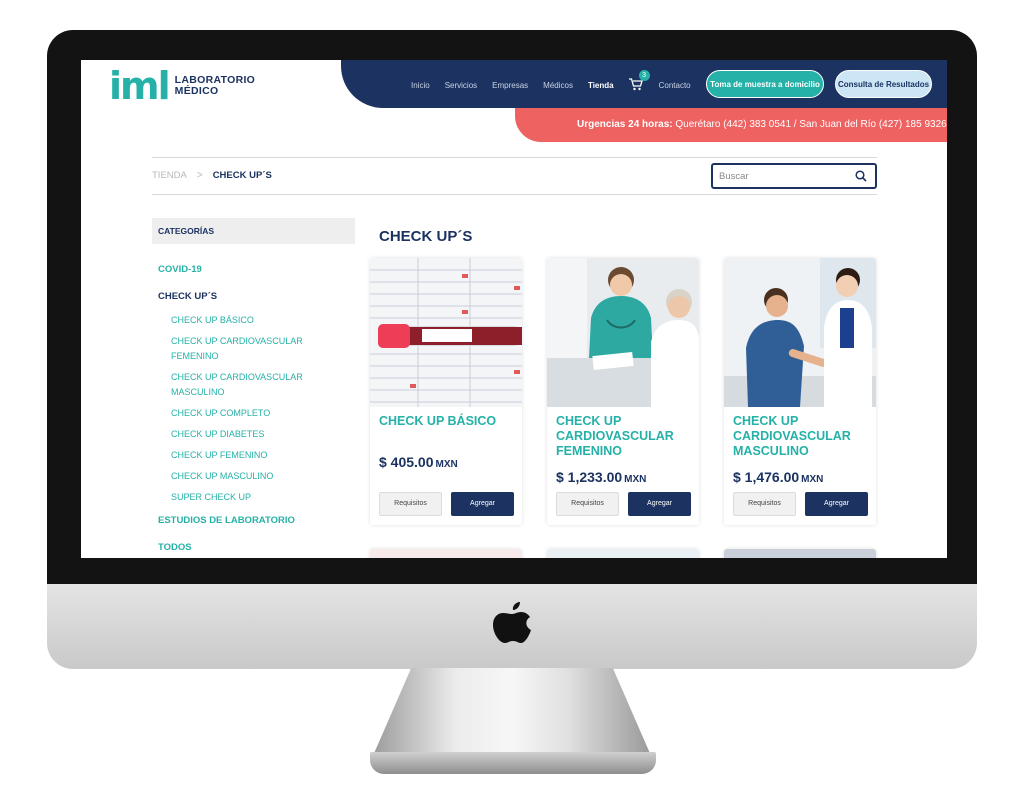 Image resolution: width=1024 pixels, height=804 pixels. Describe the element at coordinates (512, 713) in the screenshot. I see `monitor-stand-neck` at that location.